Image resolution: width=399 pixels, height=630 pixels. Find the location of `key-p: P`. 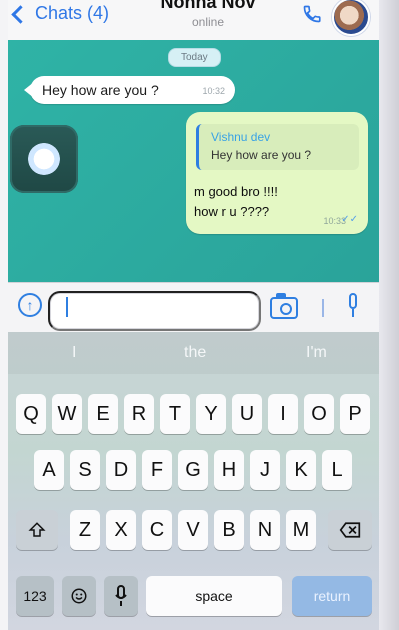

key-p: P is located at coordinates (355, 414).